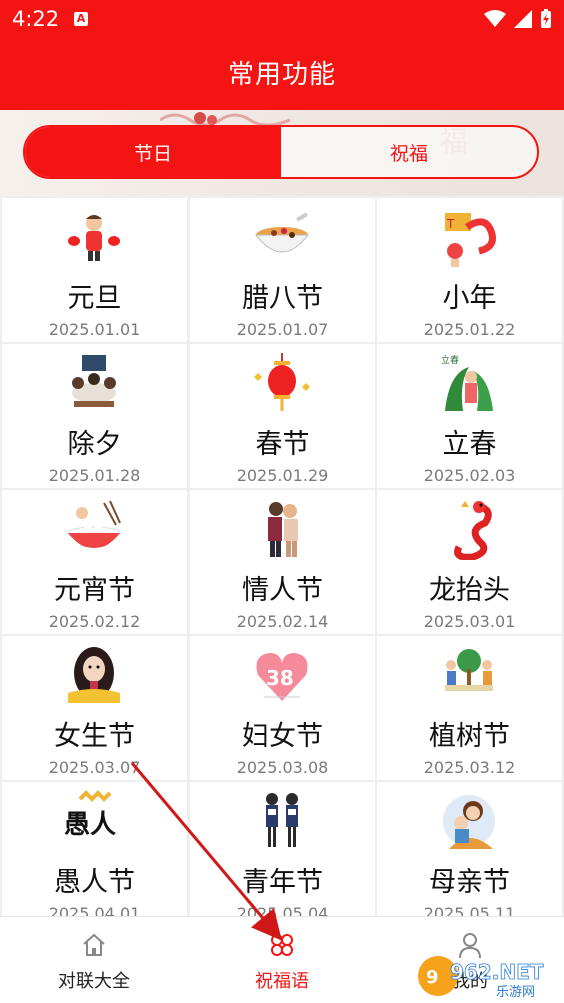 The height and width of the screenshot is (1003, 564). I want to click on holiday-date: 2025.04.01, so click(94, 910).